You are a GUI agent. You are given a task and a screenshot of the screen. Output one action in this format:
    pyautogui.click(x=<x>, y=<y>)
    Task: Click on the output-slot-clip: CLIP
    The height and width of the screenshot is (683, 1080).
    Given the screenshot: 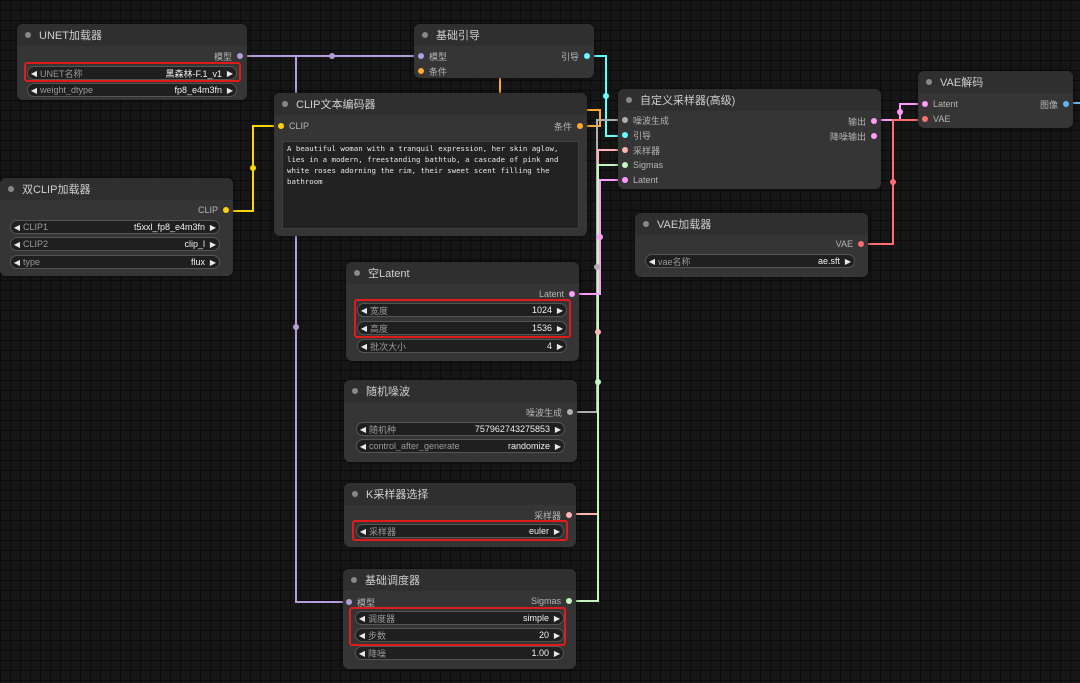 What is the action you would take?
    pyautogui.click(x=213, y=210)
    